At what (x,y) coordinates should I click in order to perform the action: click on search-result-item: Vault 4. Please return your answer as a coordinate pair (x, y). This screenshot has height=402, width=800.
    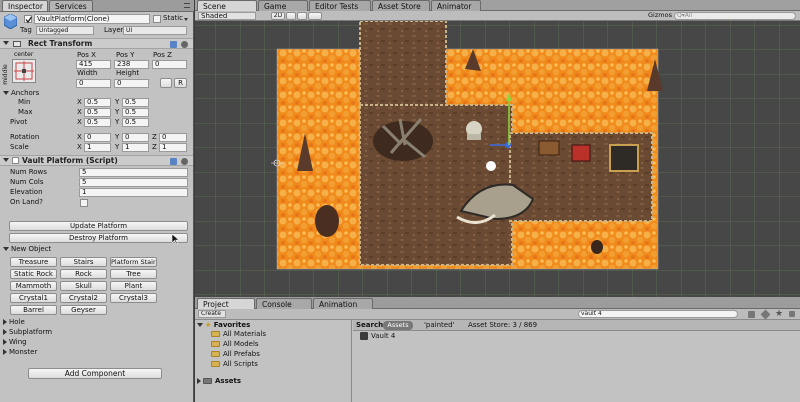
    Looking at the image, I should click on (377, 336).